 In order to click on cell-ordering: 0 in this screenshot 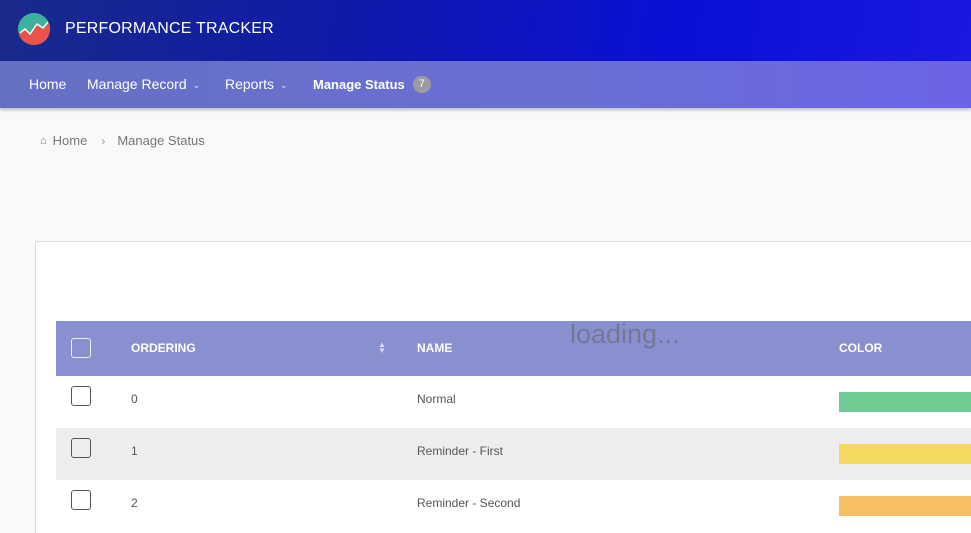, I will do `click(134, 399)`.